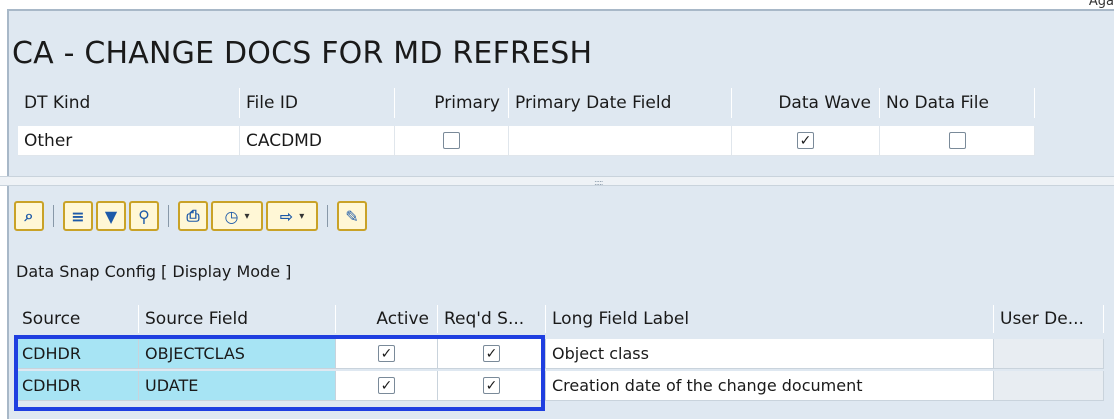 The height and width of the screenshot is (419, 1114). What do you see at coordinates (957, 103) in the screenshot?
I see `col-no-data-file: No Data File` at bounding box center [957, 103].